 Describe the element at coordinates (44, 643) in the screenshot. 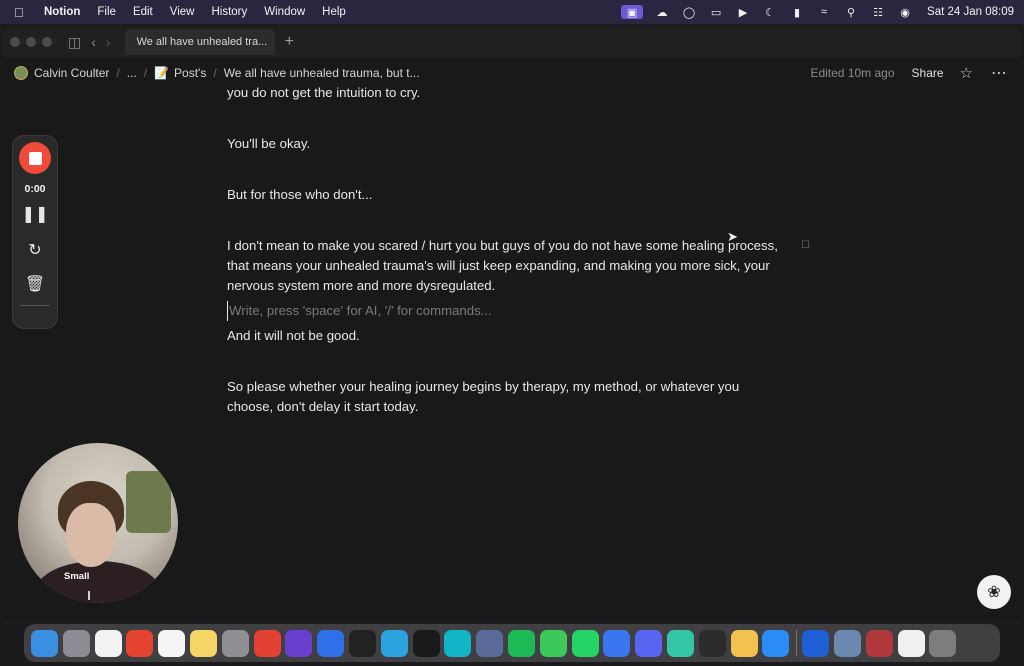

I see `finder-icon` at that location.